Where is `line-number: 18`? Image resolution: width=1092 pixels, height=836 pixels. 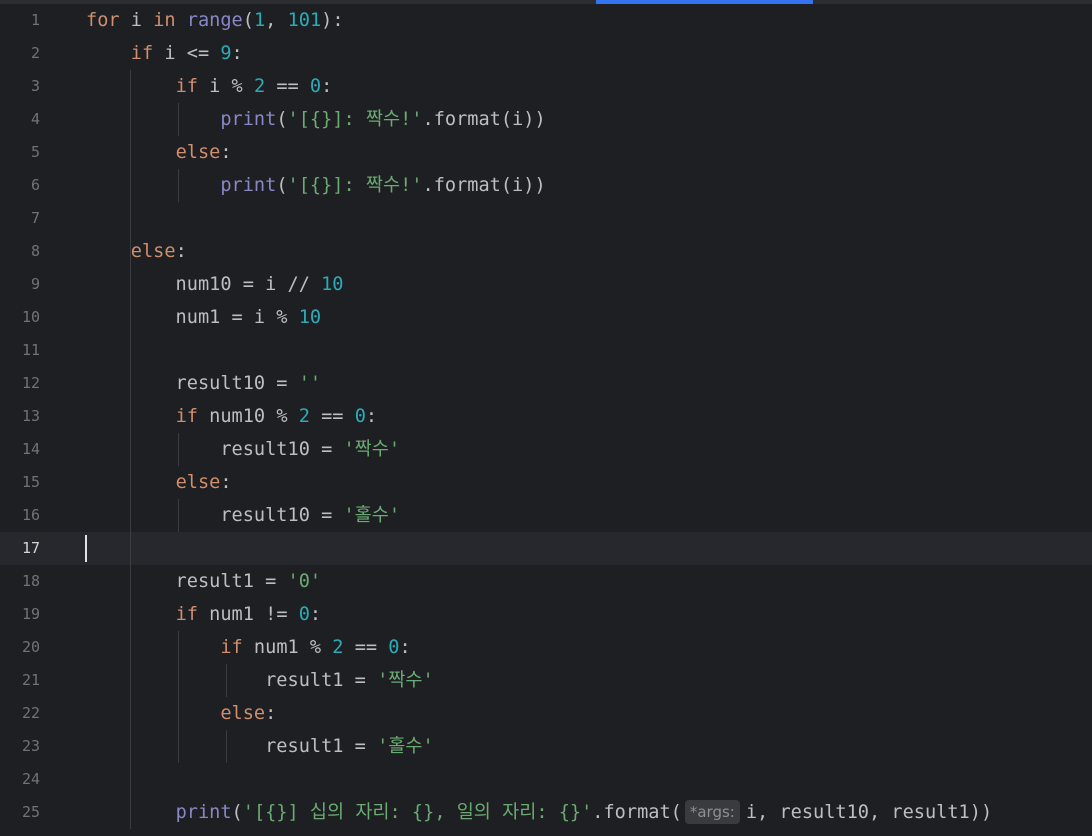
line-number: 18 is located at coordinates (20, 581).